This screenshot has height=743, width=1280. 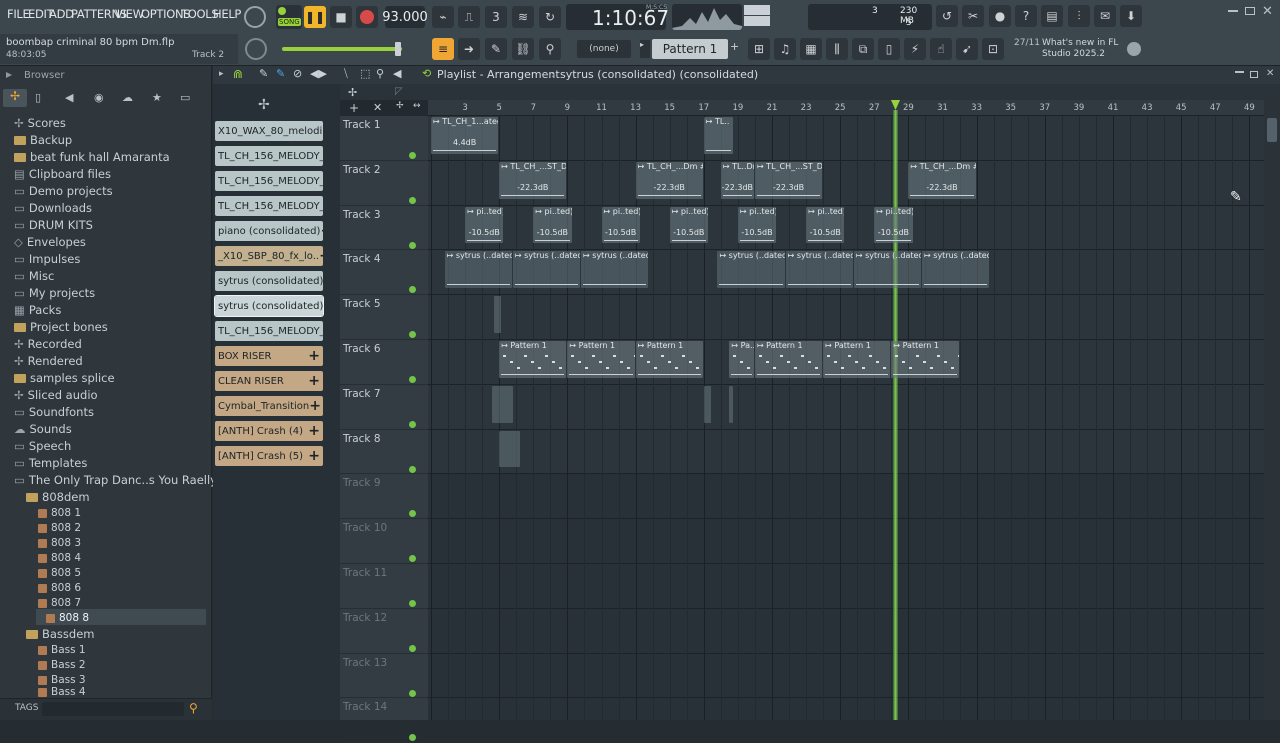 What do you see at coordinates (383, 618) in the screenshot?
I see `track-name: Track 12` at bounding box center [383, 618].